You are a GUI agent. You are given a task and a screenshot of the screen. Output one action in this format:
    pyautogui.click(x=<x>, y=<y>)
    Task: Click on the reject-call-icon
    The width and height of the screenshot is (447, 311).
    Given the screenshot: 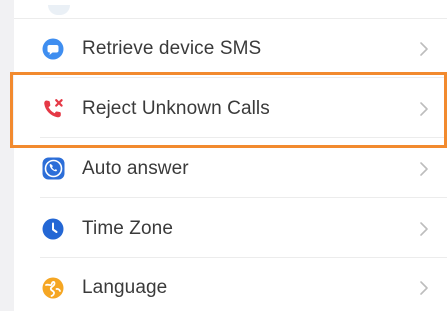 What is the action you would take?
    pyautogui.click(x=53, y=109)
    